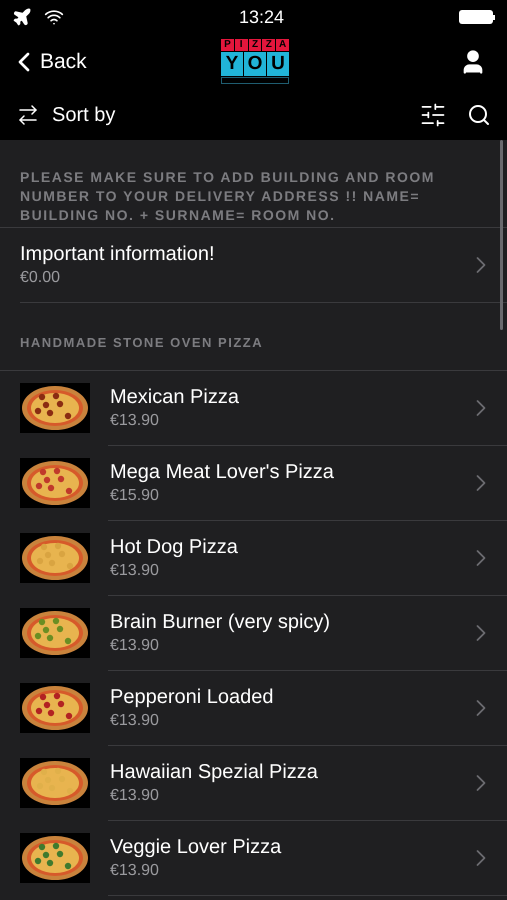 The image size is (507, 900). I want to click on menu-item: Mega Meat Lover's Pizza €15.90, so click(253, 483).